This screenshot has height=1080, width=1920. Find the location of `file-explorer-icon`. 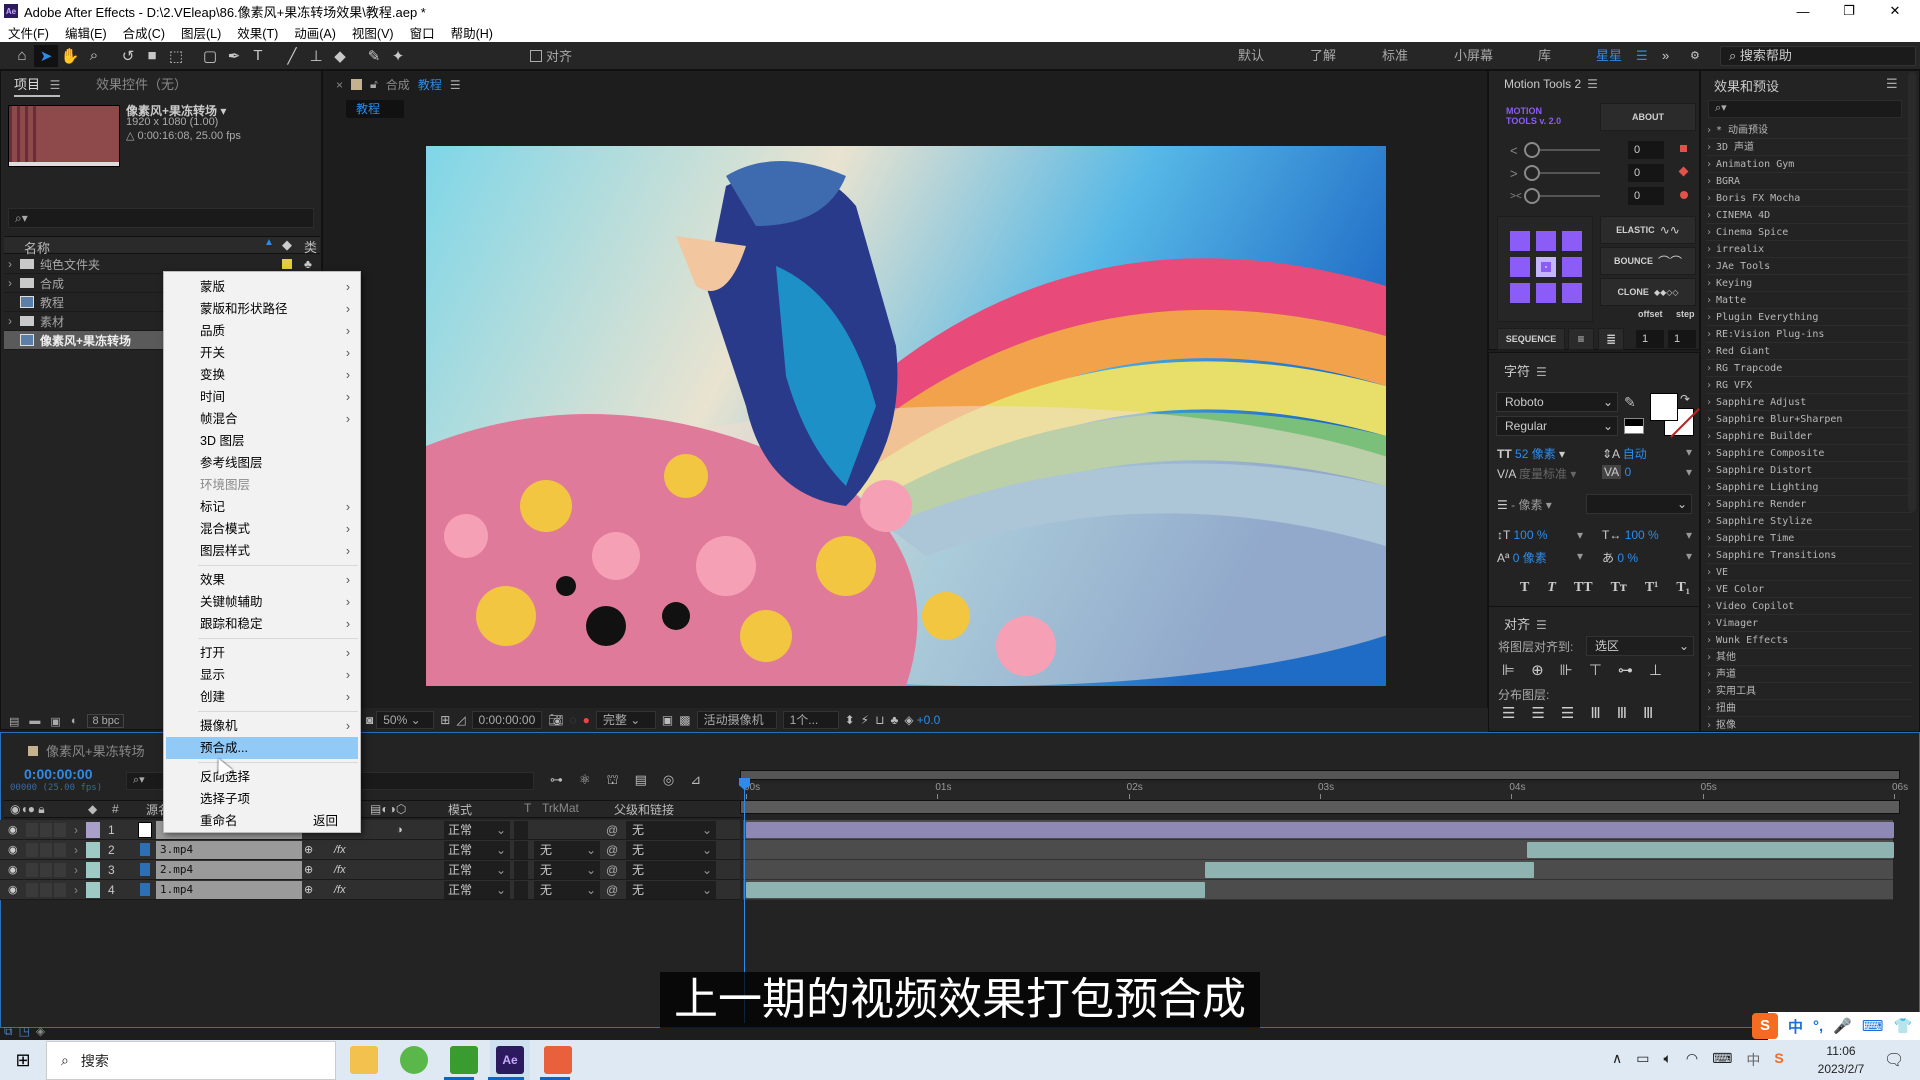

file-explorer-icon is located at coordinates (364, 1060).